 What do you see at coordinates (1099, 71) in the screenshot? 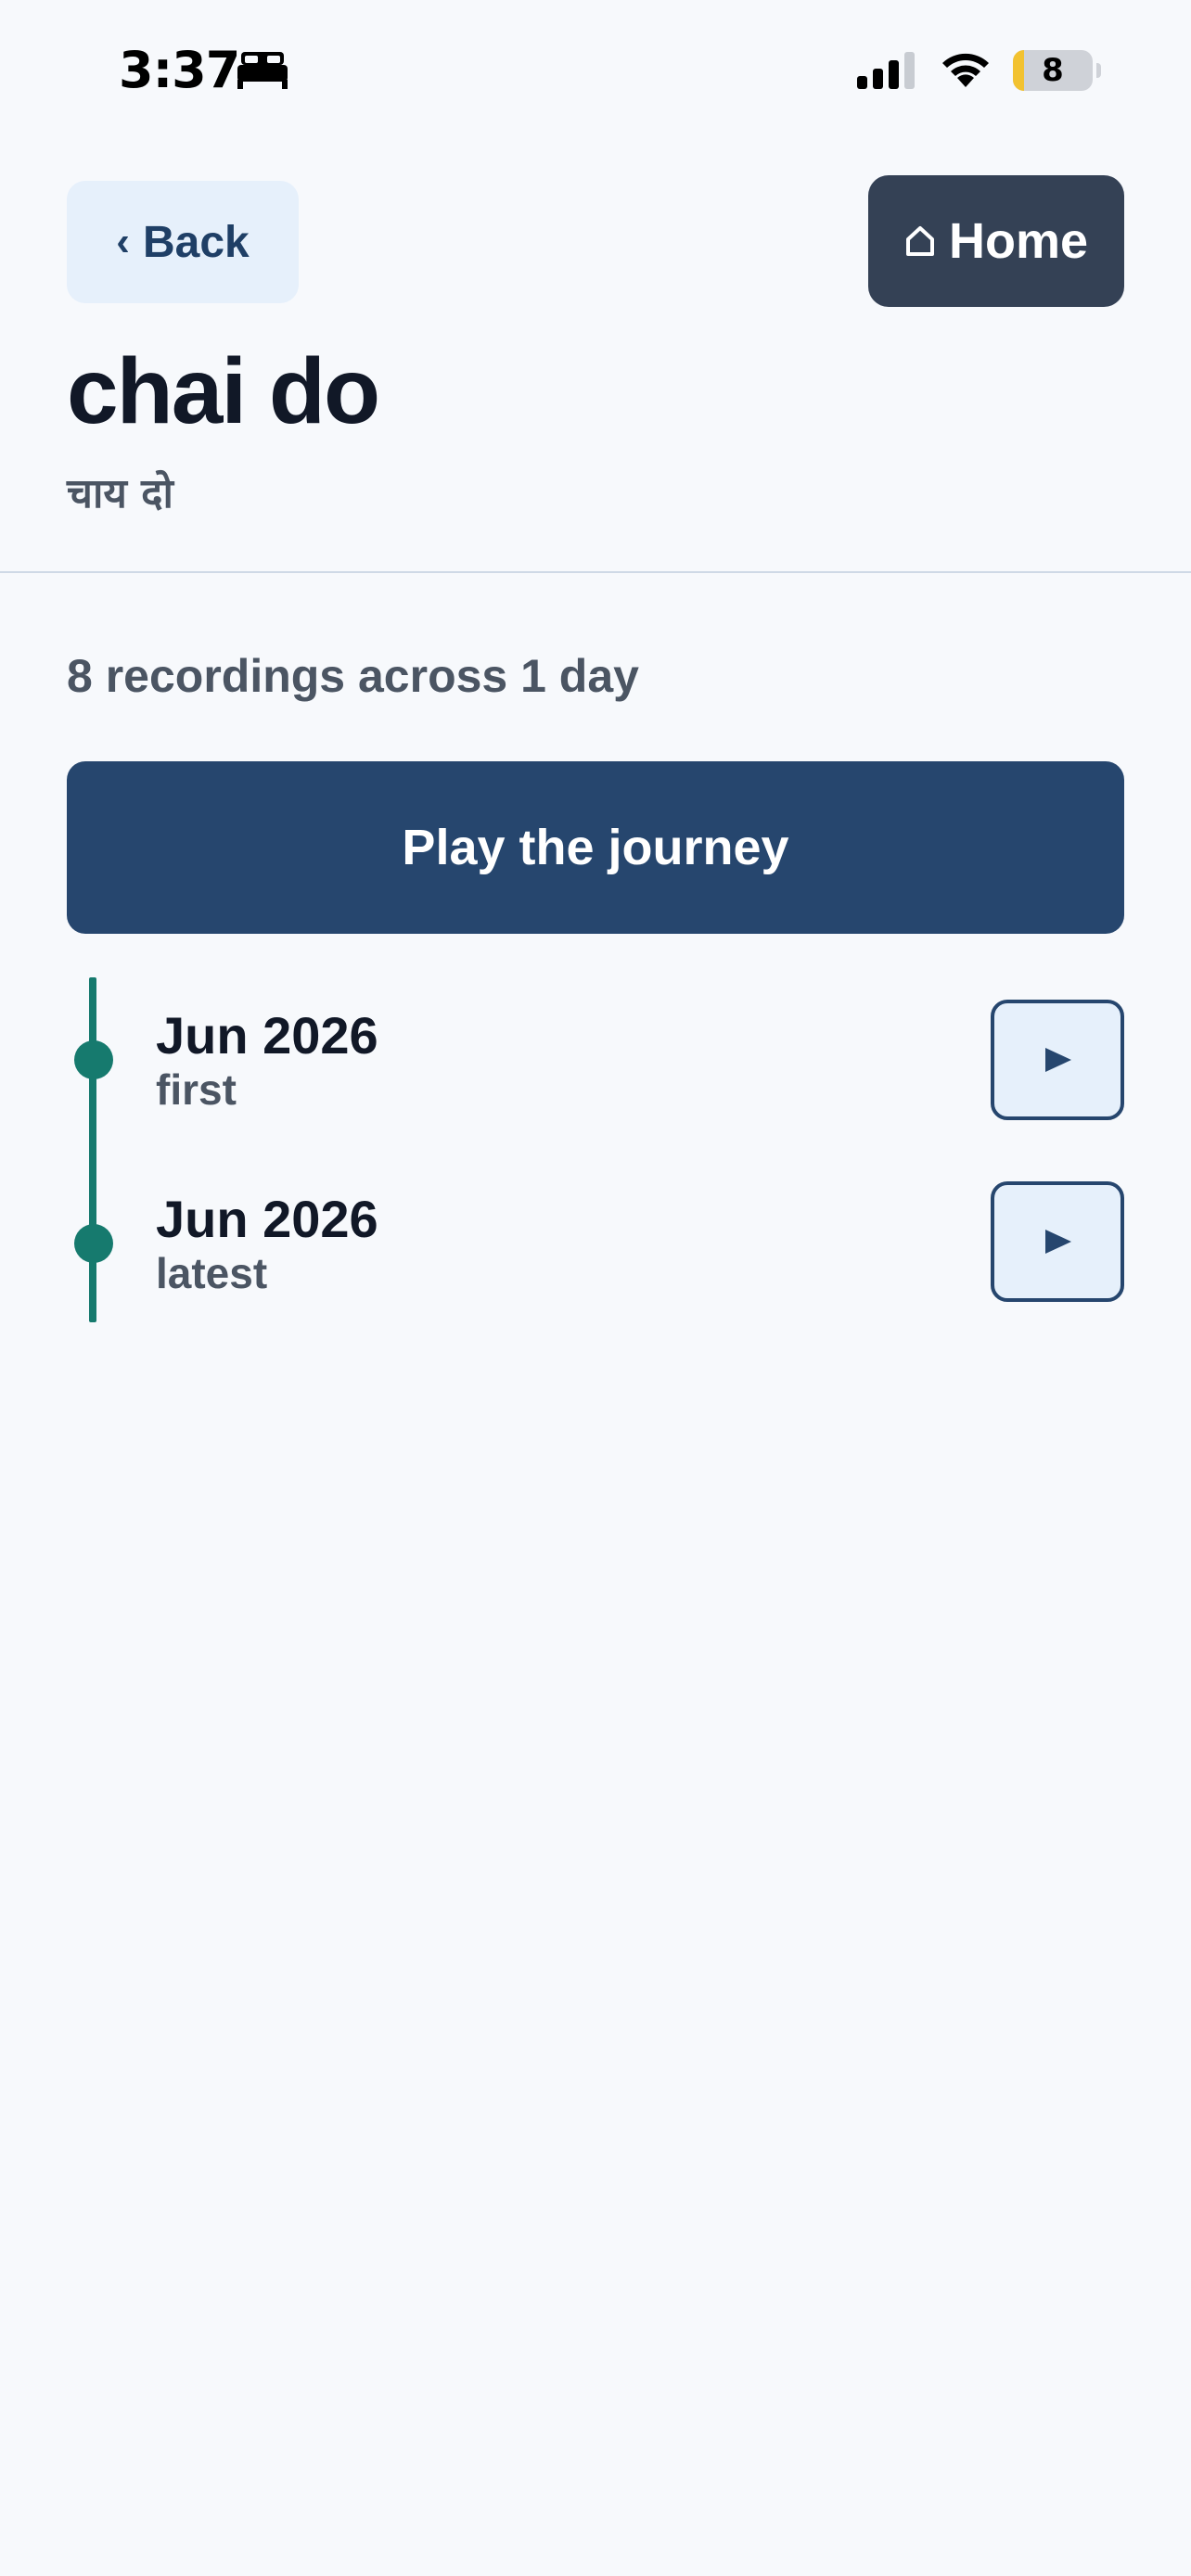
I see `battery-nub` at bounding box center [1099, 71].